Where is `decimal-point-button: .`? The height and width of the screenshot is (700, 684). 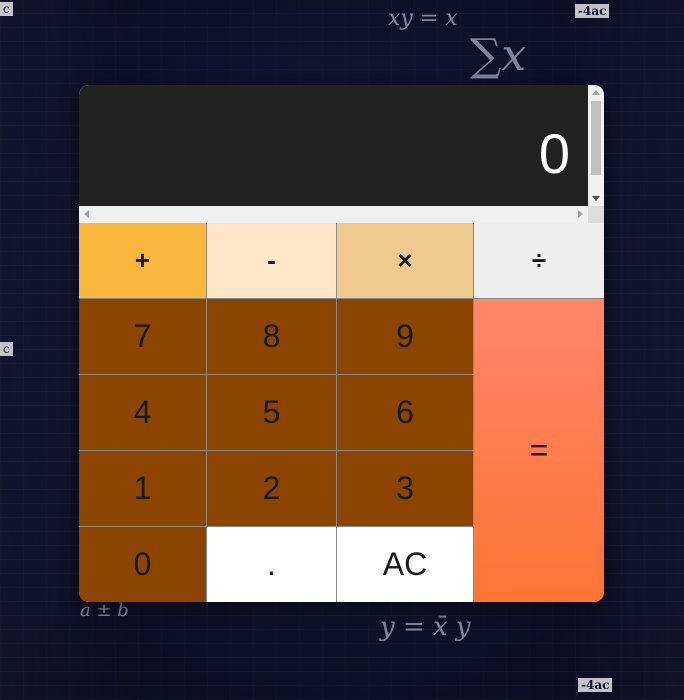 decimal-point-button: . is located at coordinates (272, 564).